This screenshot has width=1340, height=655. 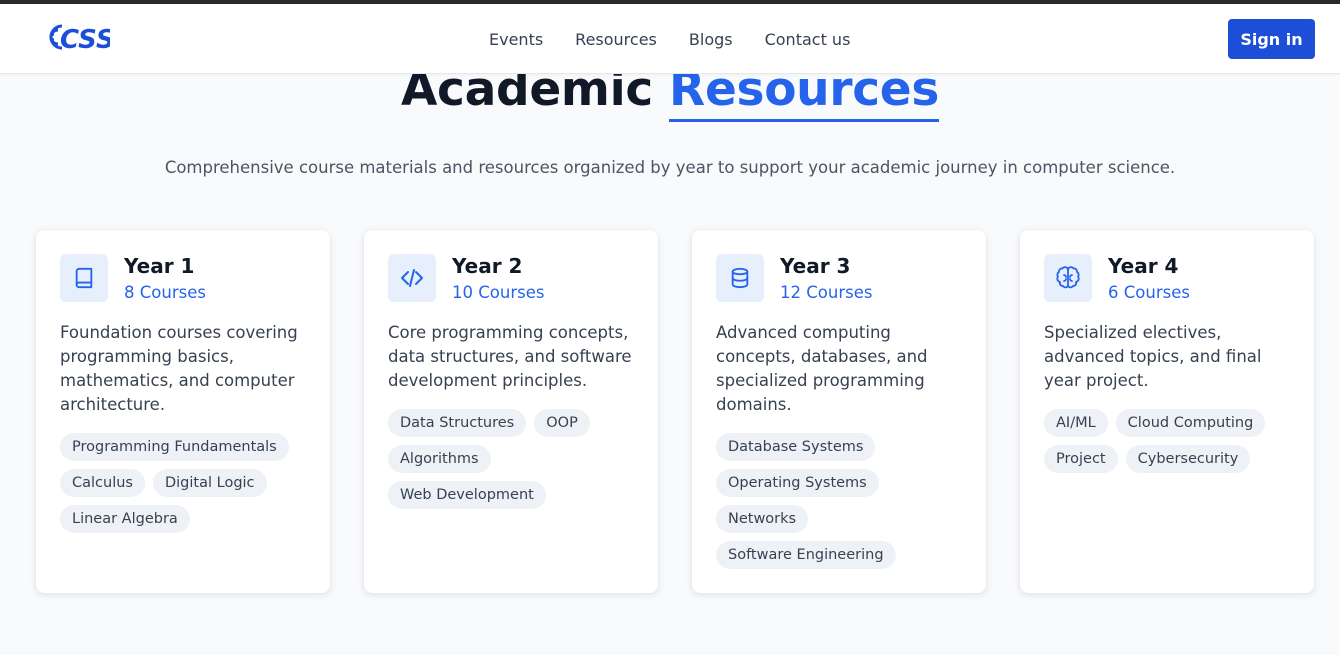 I want to click on year-card-title: Year 1, so click(x=159, y=266).